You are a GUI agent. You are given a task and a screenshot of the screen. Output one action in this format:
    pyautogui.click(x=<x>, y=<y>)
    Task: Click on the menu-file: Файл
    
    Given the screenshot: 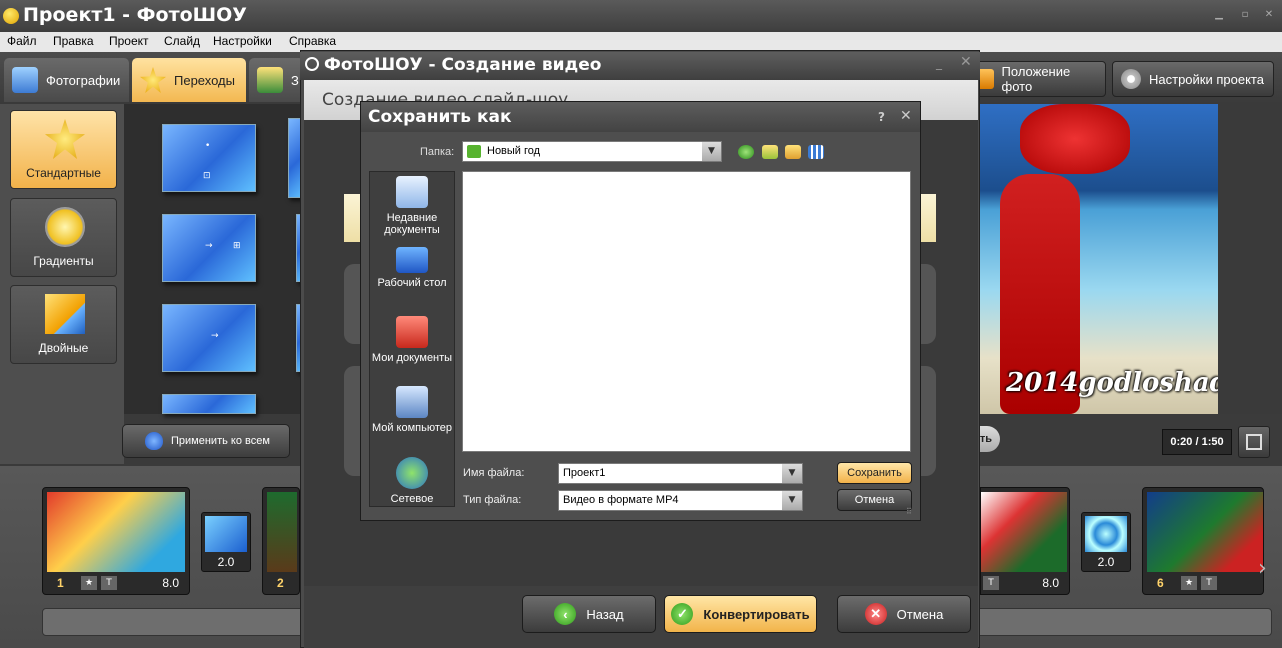 What is the action you would take?
    pyautogui.click(x=22, y=41)
    